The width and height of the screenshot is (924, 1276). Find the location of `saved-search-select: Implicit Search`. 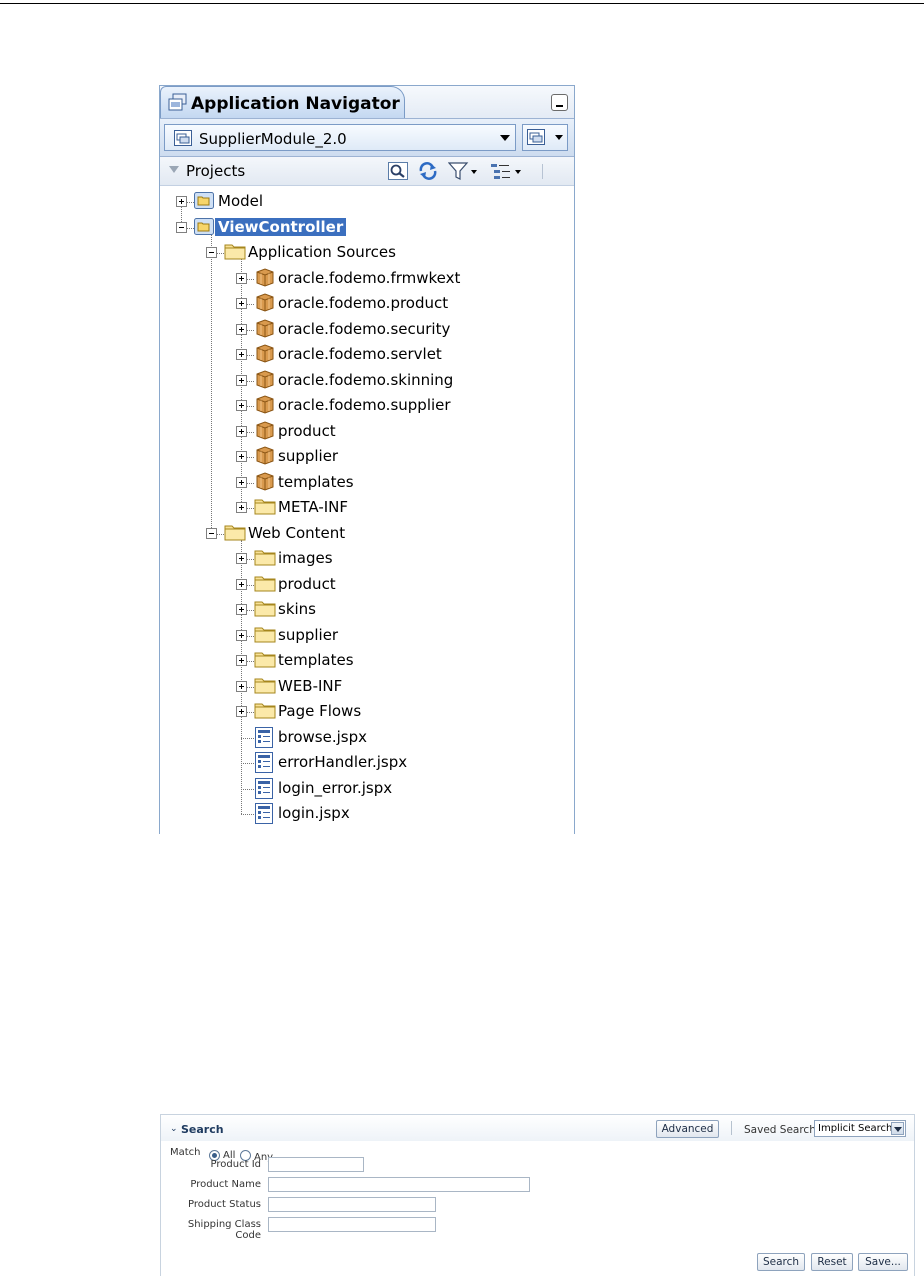

saved-search-select: Implicit Search is located at coordinates (860, 1128).